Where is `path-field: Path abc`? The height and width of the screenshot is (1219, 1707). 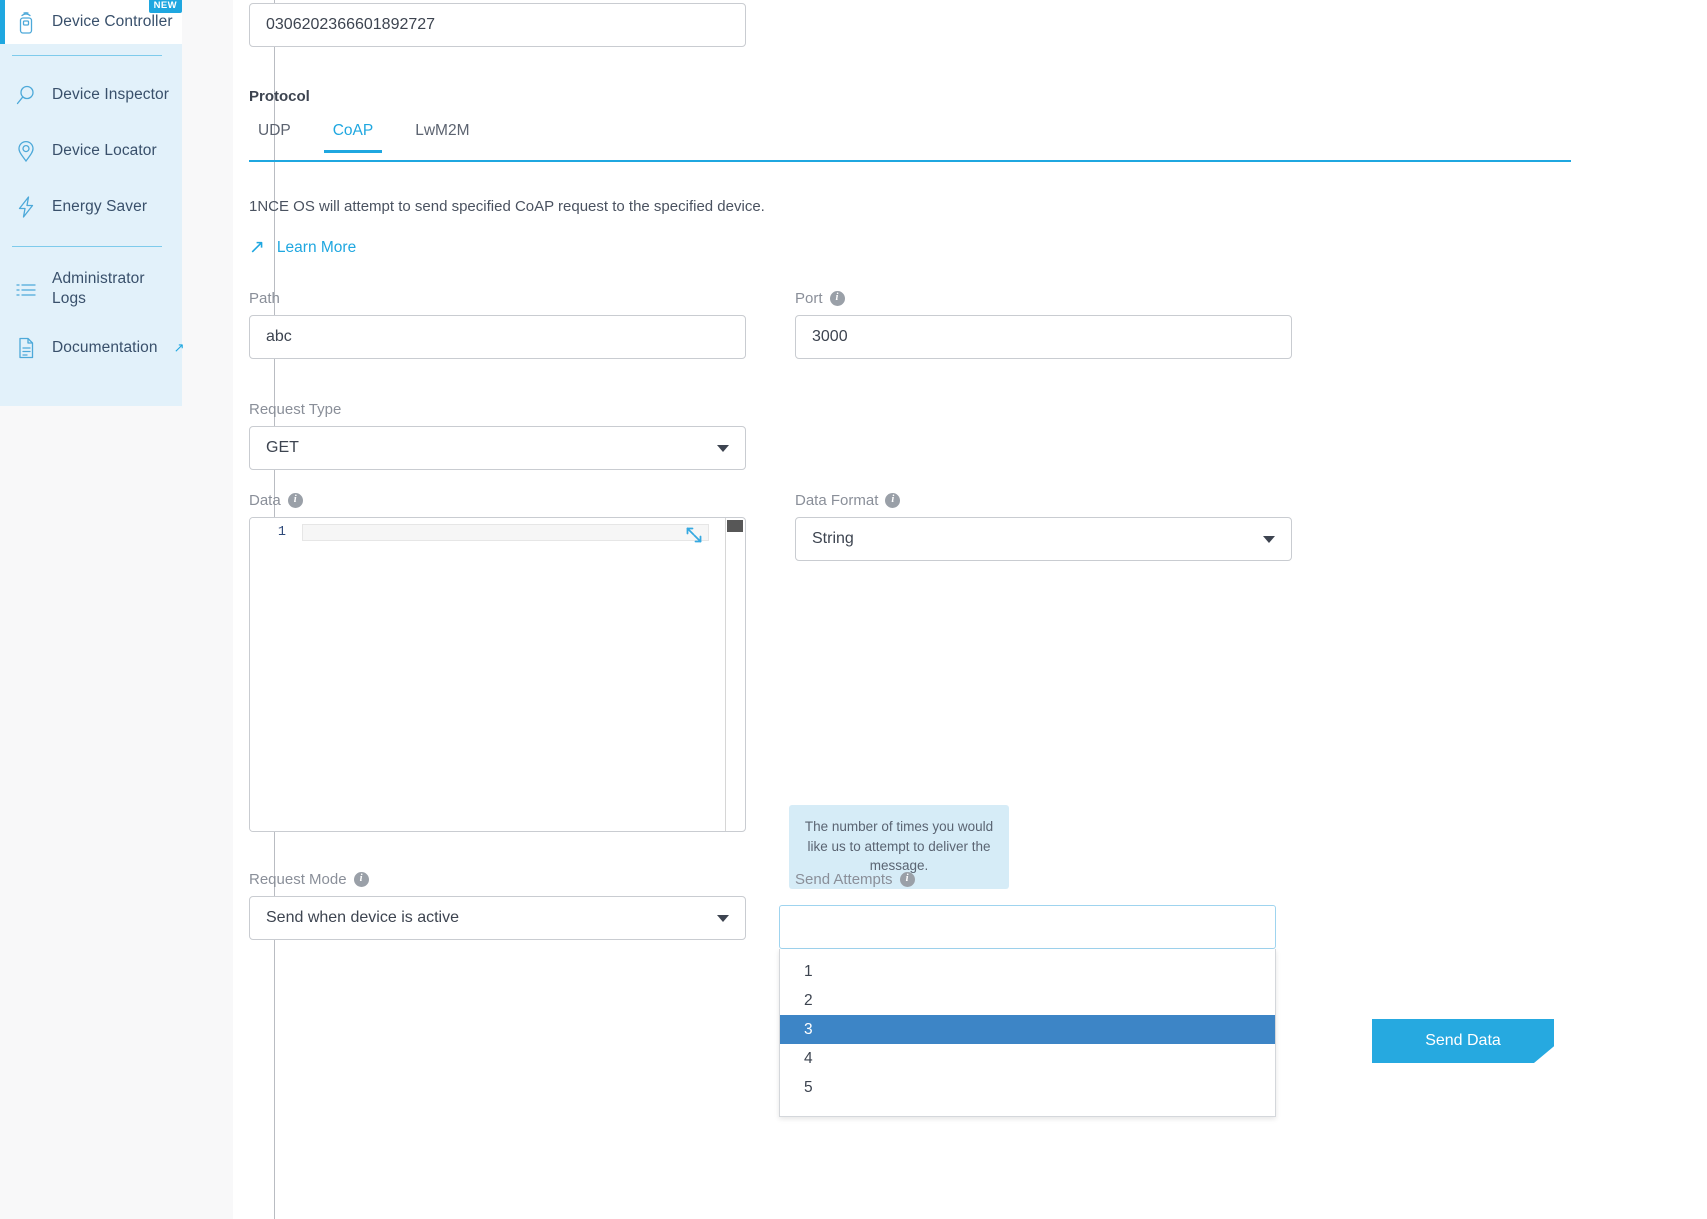 path-field: Path abc is located at coordinates (497, 324).